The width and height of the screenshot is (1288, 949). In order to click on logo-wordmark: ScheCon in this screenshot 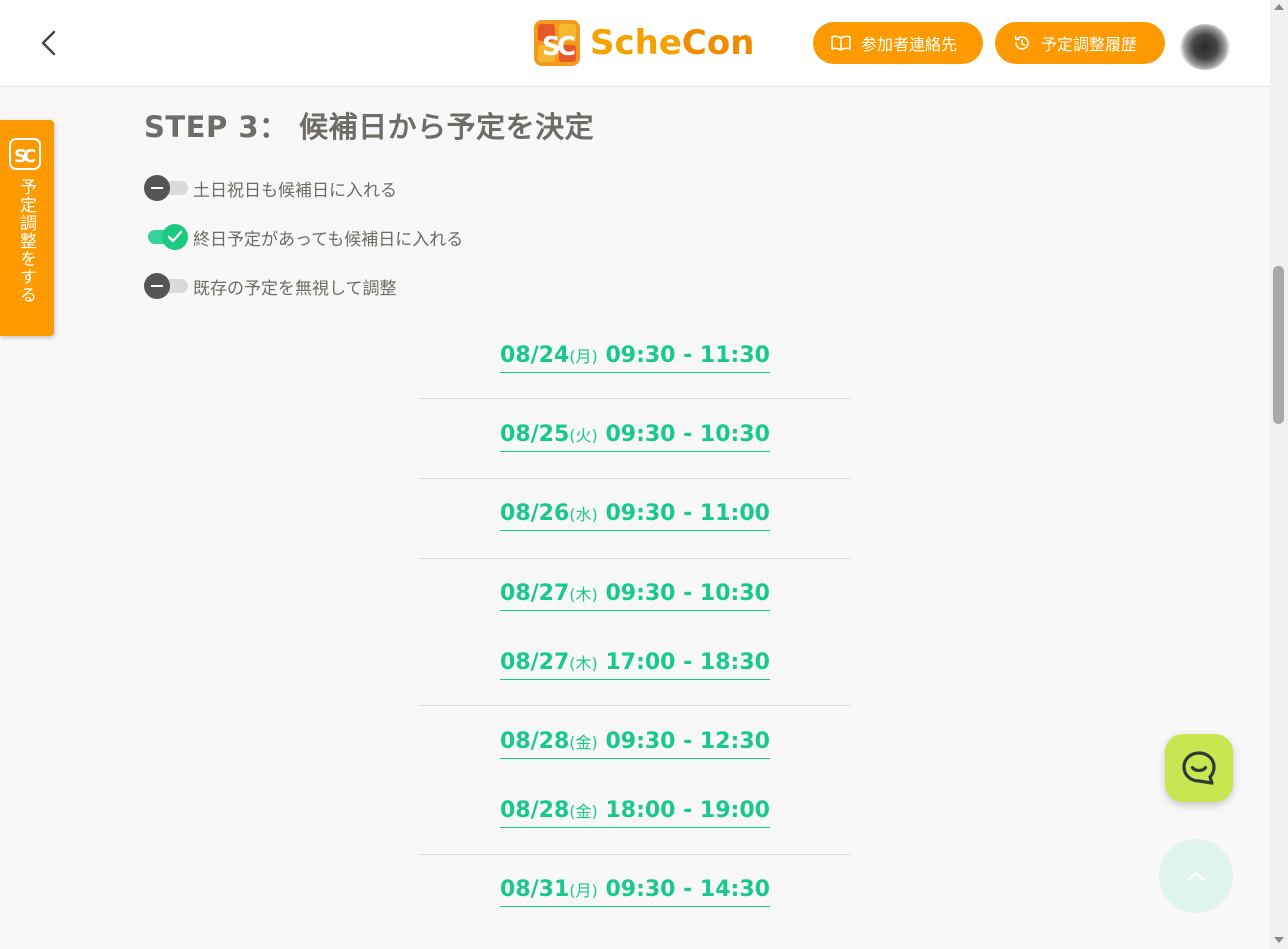, I will do `click(672, 43)`.